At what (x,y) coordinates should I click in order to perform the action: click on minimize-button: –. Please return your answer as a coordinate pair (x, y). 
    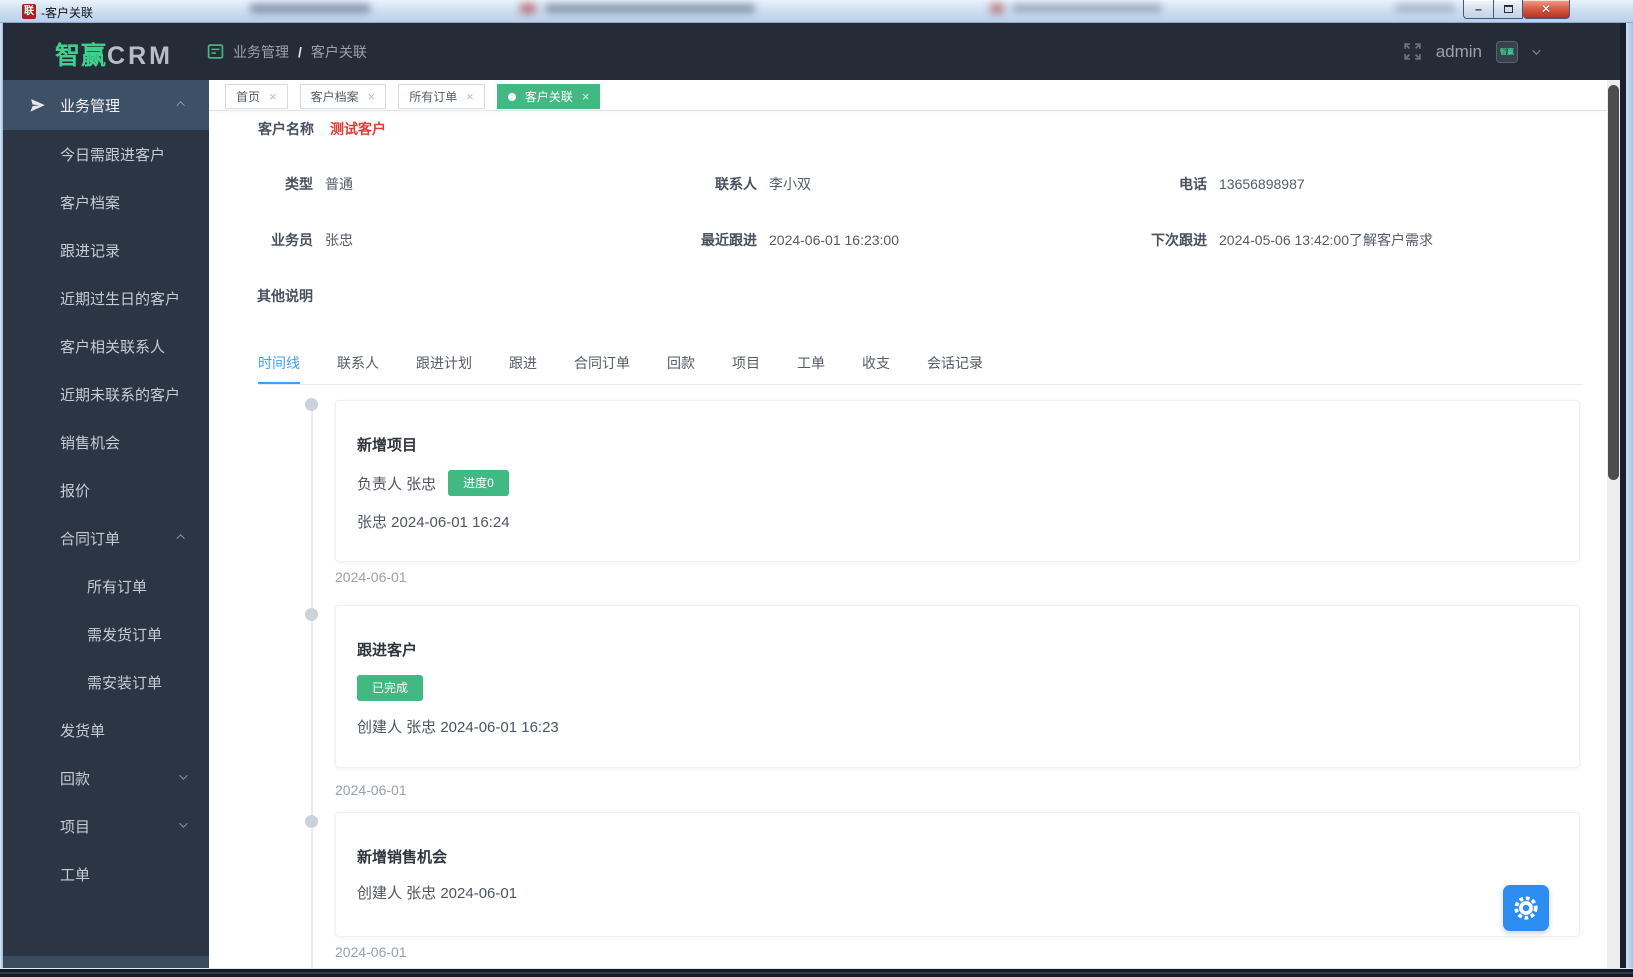
    Looking at the image, I should click on (1478, 9).